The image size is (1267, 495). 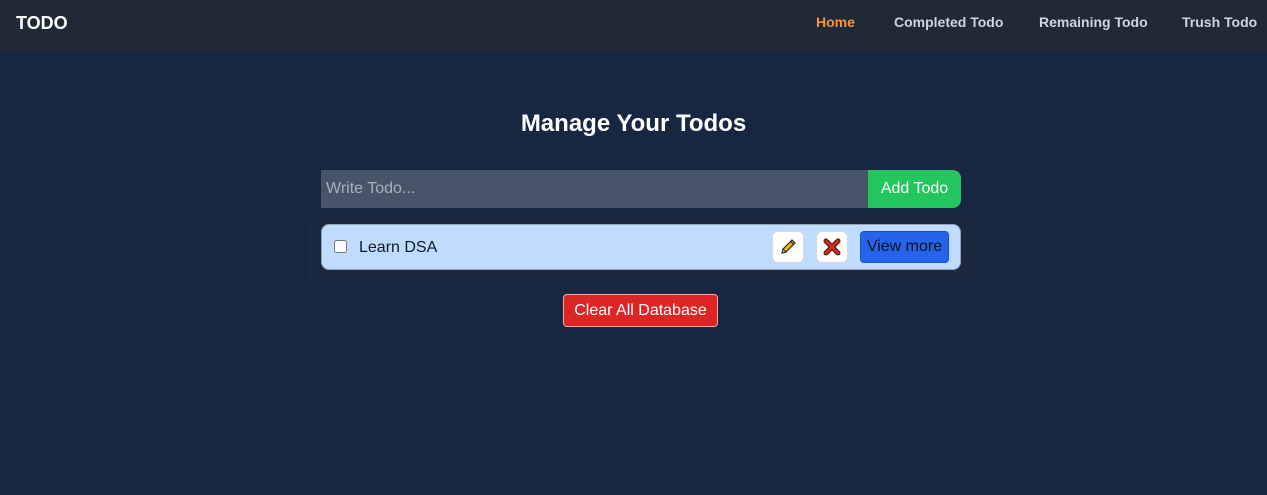 What do you see at coordinates (904, 247) in the screenshot?
I see `view-more-button: View more` at bounding box center [904, 247].